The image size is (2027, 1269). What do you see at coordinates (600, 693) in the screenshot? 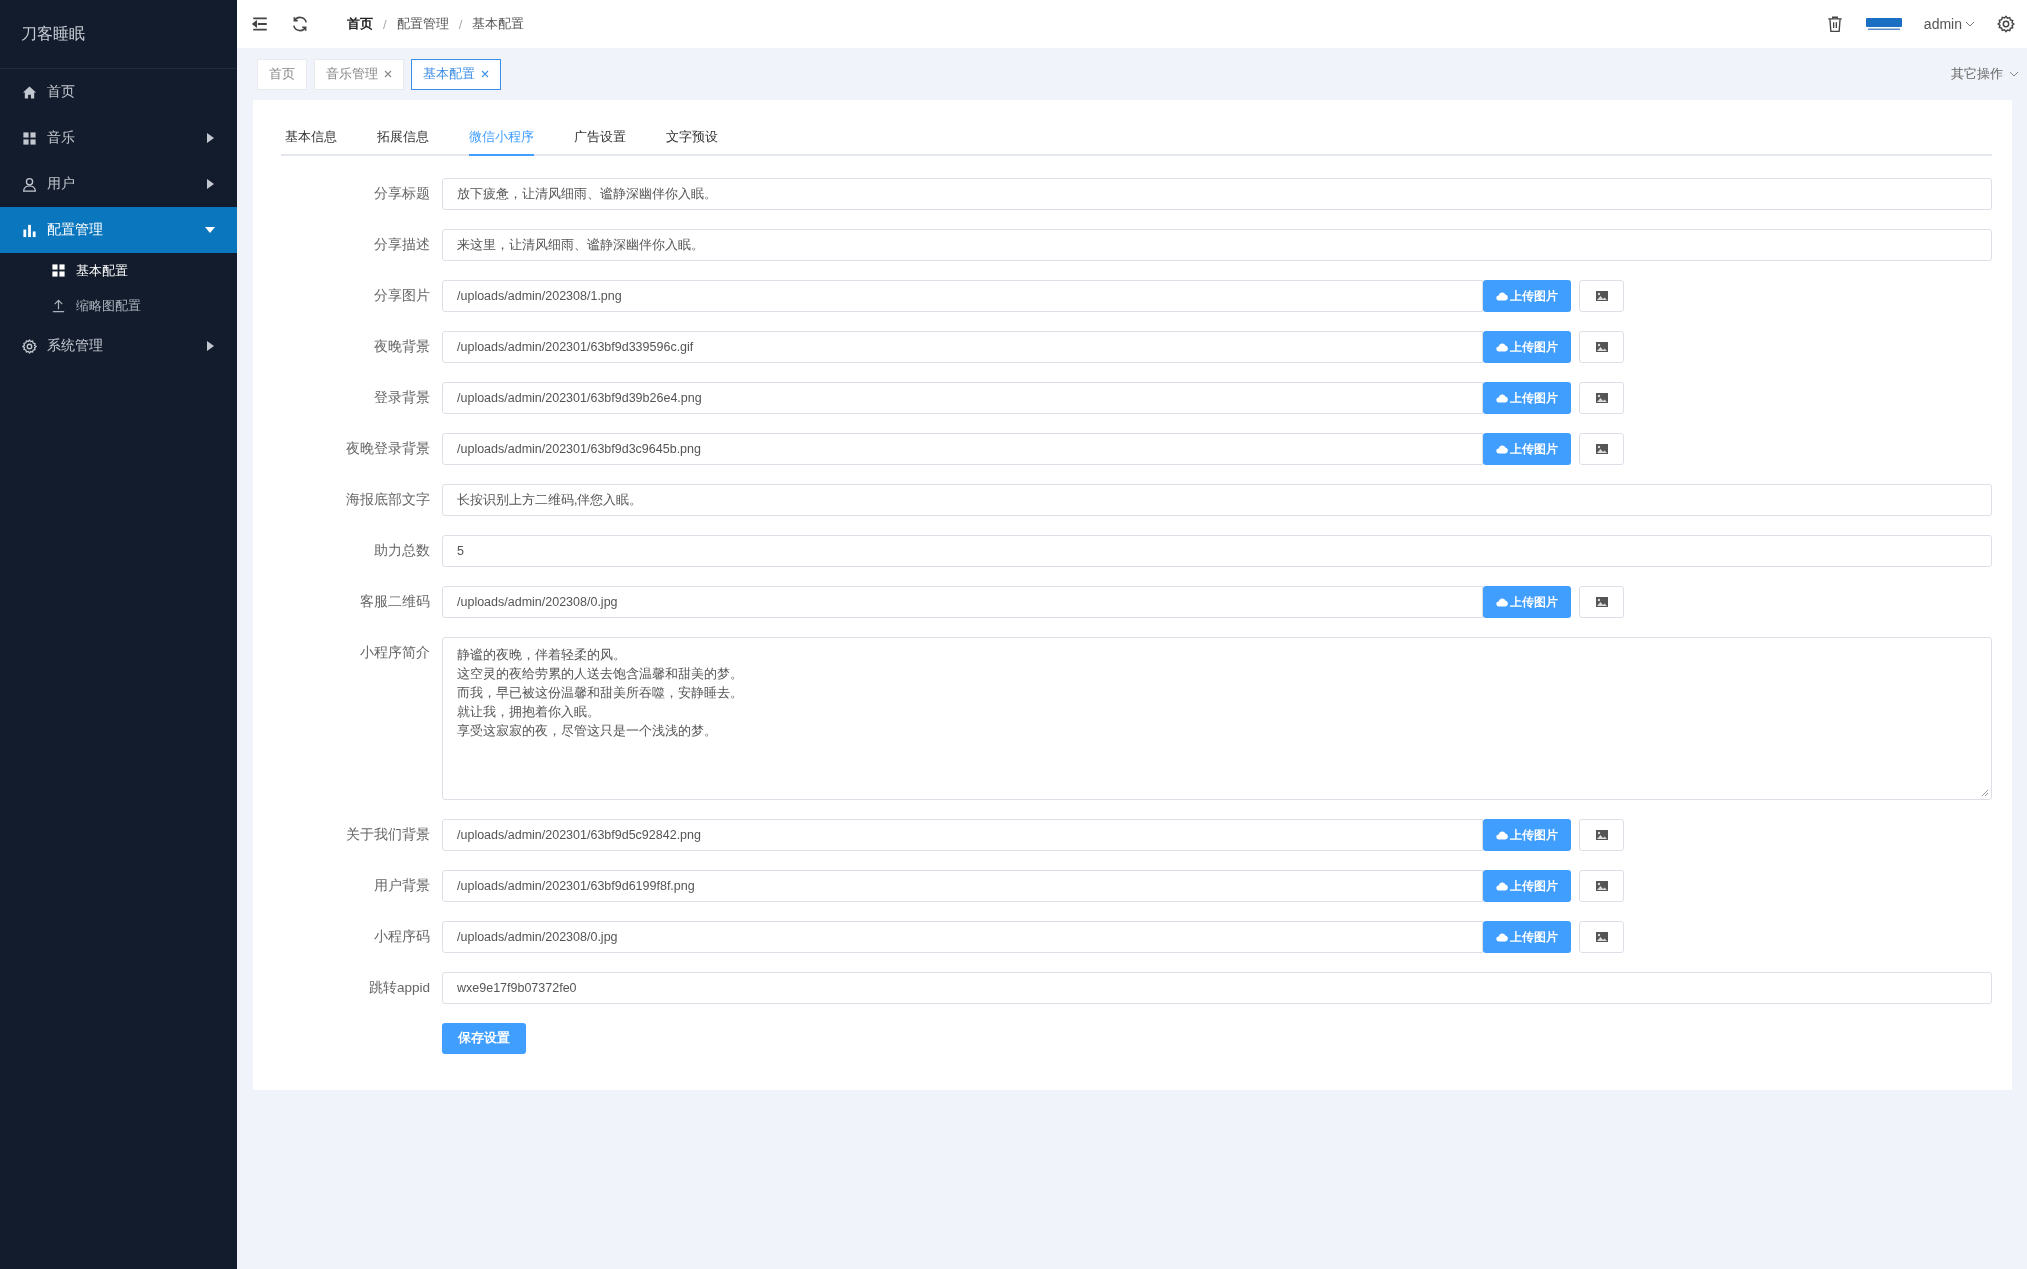
I see `text-line: 而我，早已被这份温馨和甜美所吞噬，安静睡去。` at bounding box center [600, 693].